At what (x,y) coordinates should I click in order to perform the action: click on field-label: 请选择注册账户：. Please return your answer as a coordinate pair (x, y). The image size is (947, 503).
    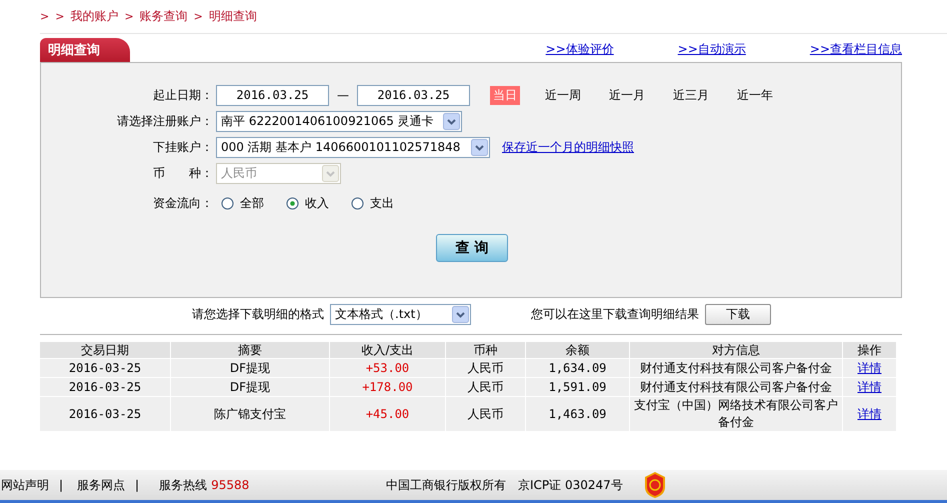
    Looking at the image, I should click on (165, 121).